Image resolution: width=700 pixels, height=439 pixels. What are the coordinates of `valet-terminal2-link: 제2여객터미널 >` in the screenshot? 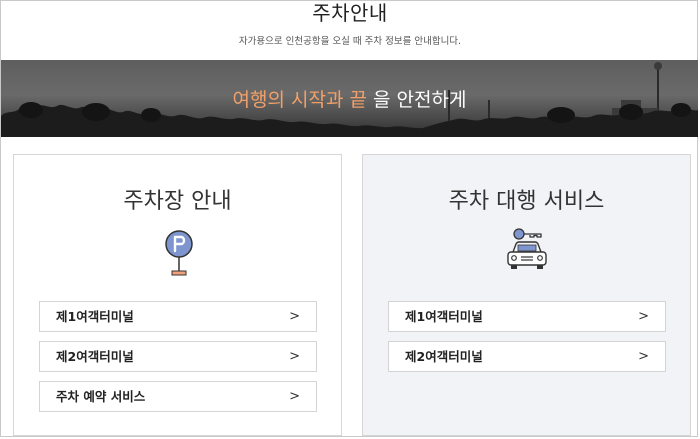 It's located at (527, 356).